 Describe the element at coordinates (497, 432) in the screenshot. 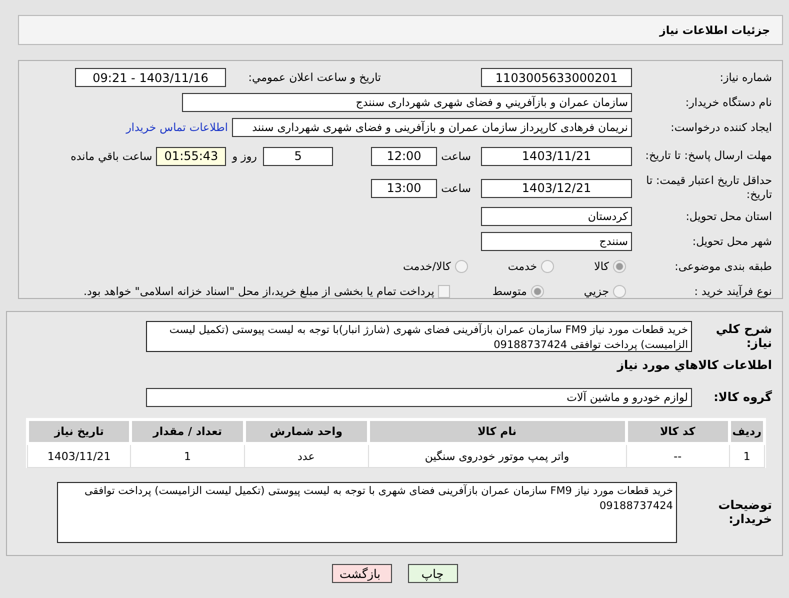

I see `column-header: نام كالا` at that location.